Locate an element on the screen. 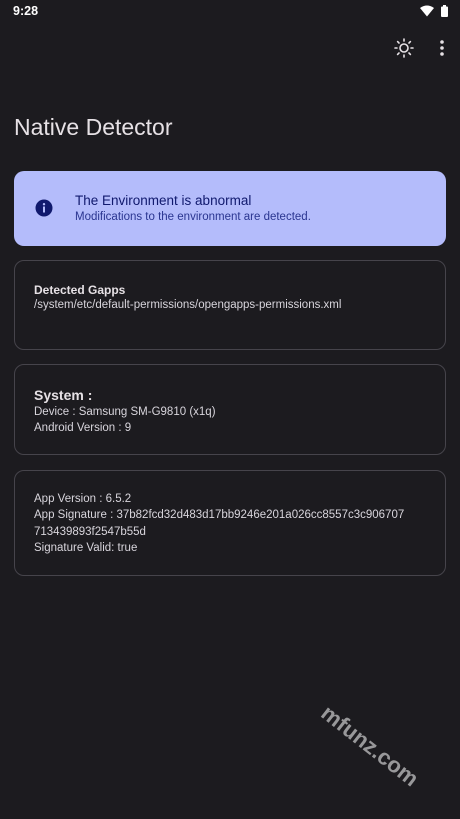 The width and height of the screenshot is (460, 819). watermark-text: mfunz.com is located at coordinates (370, 746).